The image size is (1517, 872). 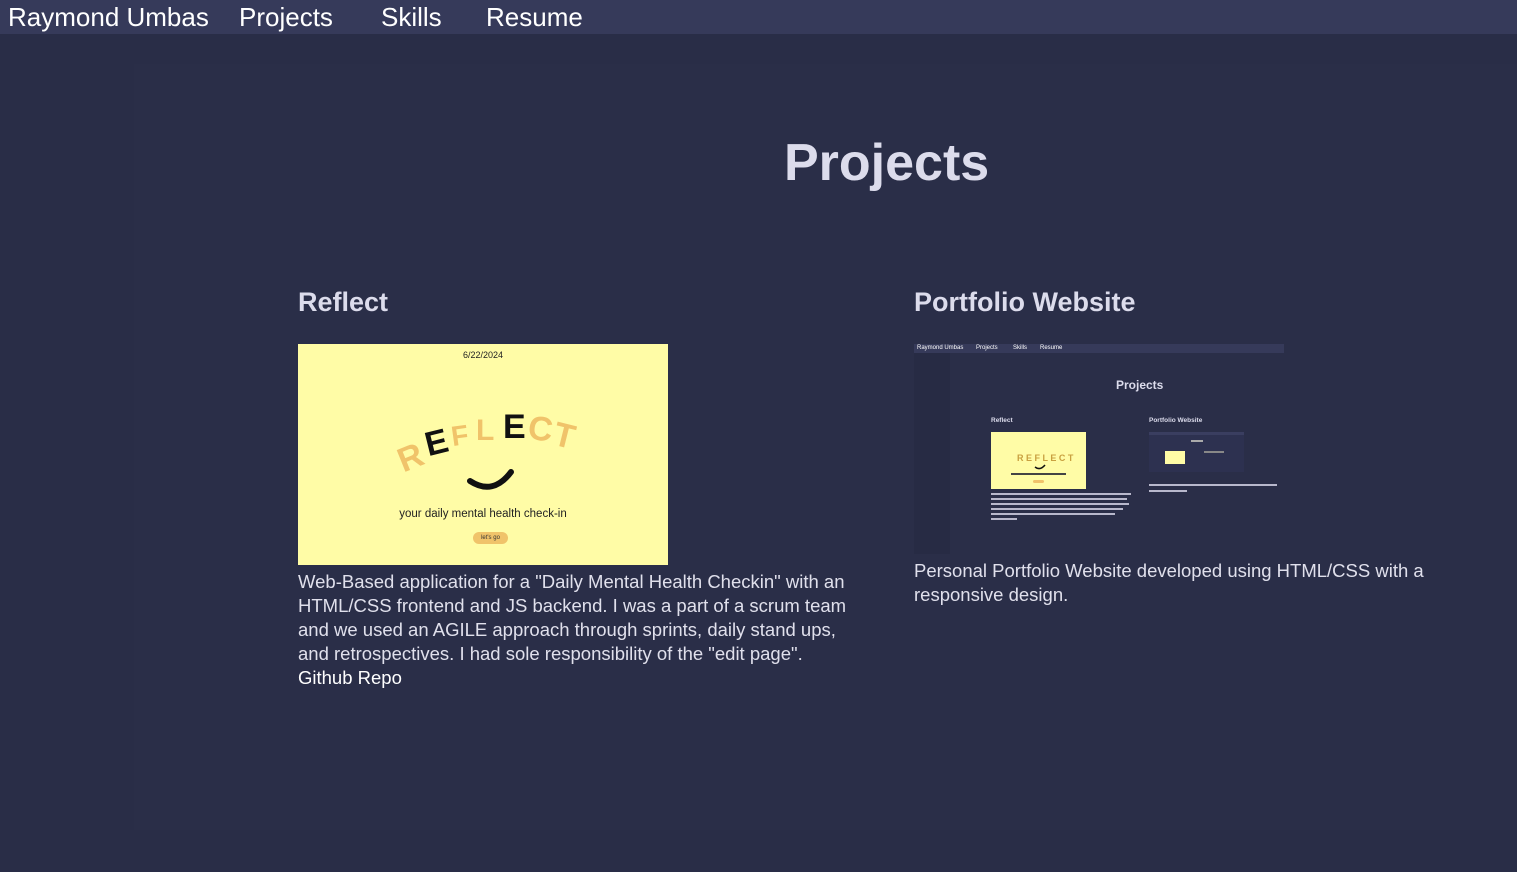 What do you see at coordinates (286, 17) in the screenshot?
I see `nav-item-projects: Projects` at bounding box center [286, 17].